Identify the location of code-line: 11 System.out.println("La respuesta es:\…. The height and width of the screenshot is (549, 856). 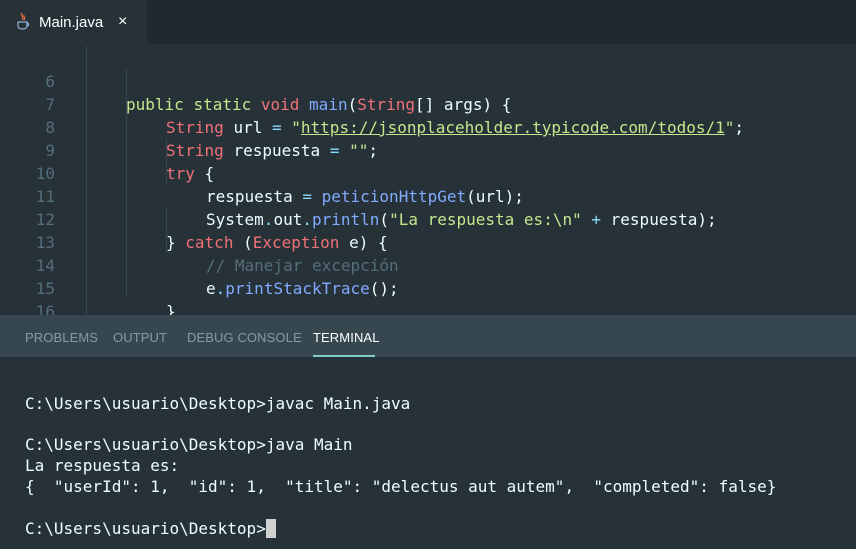
(428, 195).